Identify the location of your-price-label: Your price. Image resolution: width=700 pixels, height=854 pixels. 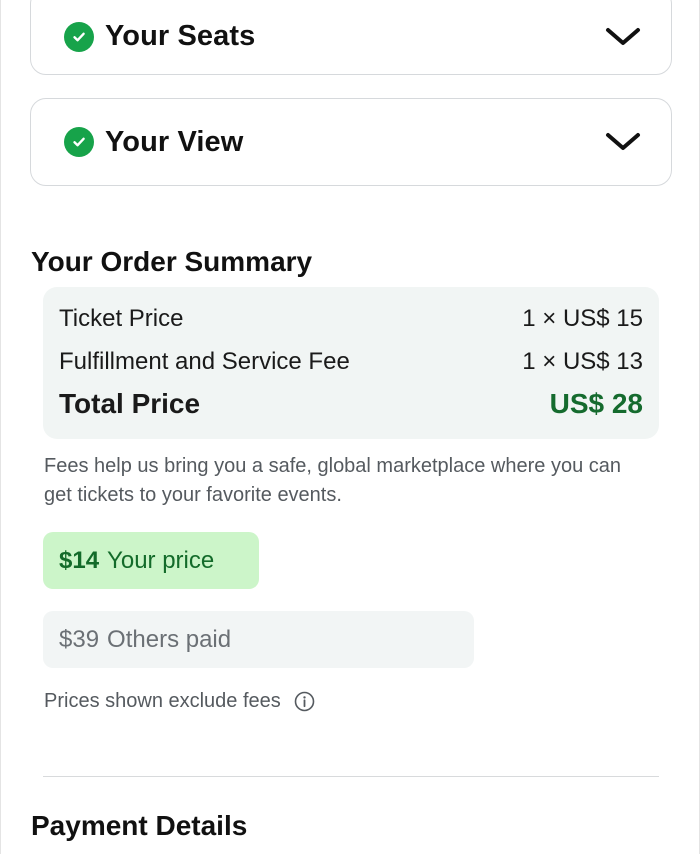
(161, 560).